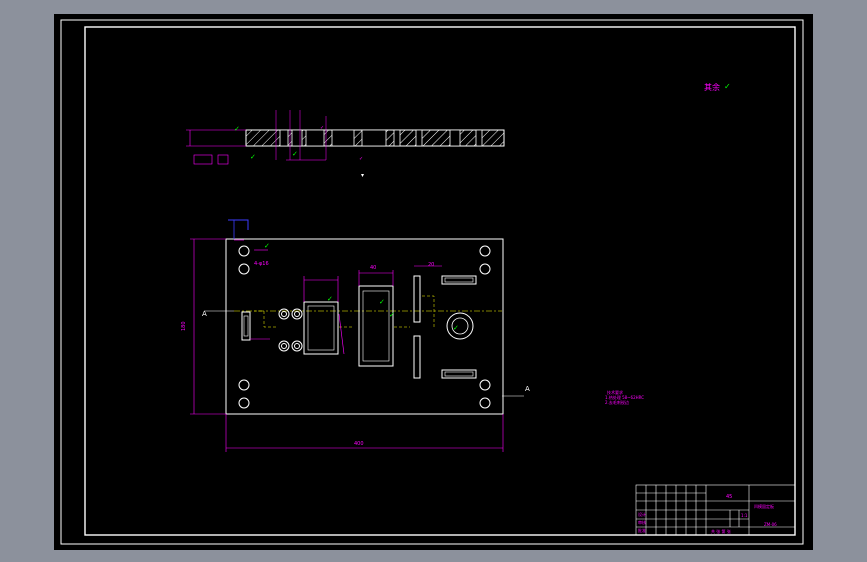  What do you see at coordinates (744, 515) in the screenshot?
I see `title-scale: 1:1` at bounding box center [744, 515].